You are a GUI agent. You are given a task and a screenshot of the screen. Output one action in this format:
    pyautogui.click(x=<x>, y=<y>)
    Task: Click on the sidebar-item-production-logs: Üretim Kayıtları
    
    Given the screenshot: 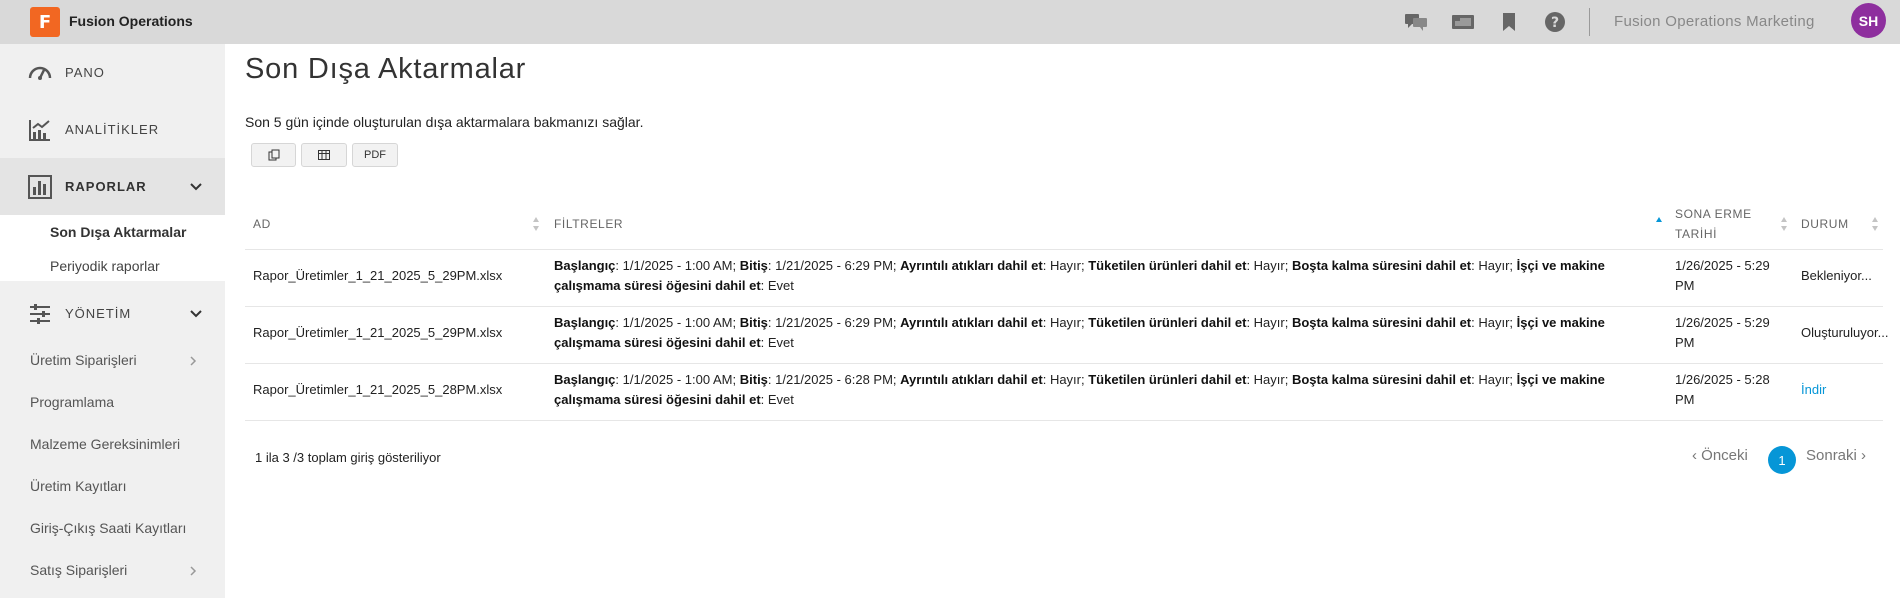 What is the action you would take?
    pyautogui.click(x=78, y=486)
    